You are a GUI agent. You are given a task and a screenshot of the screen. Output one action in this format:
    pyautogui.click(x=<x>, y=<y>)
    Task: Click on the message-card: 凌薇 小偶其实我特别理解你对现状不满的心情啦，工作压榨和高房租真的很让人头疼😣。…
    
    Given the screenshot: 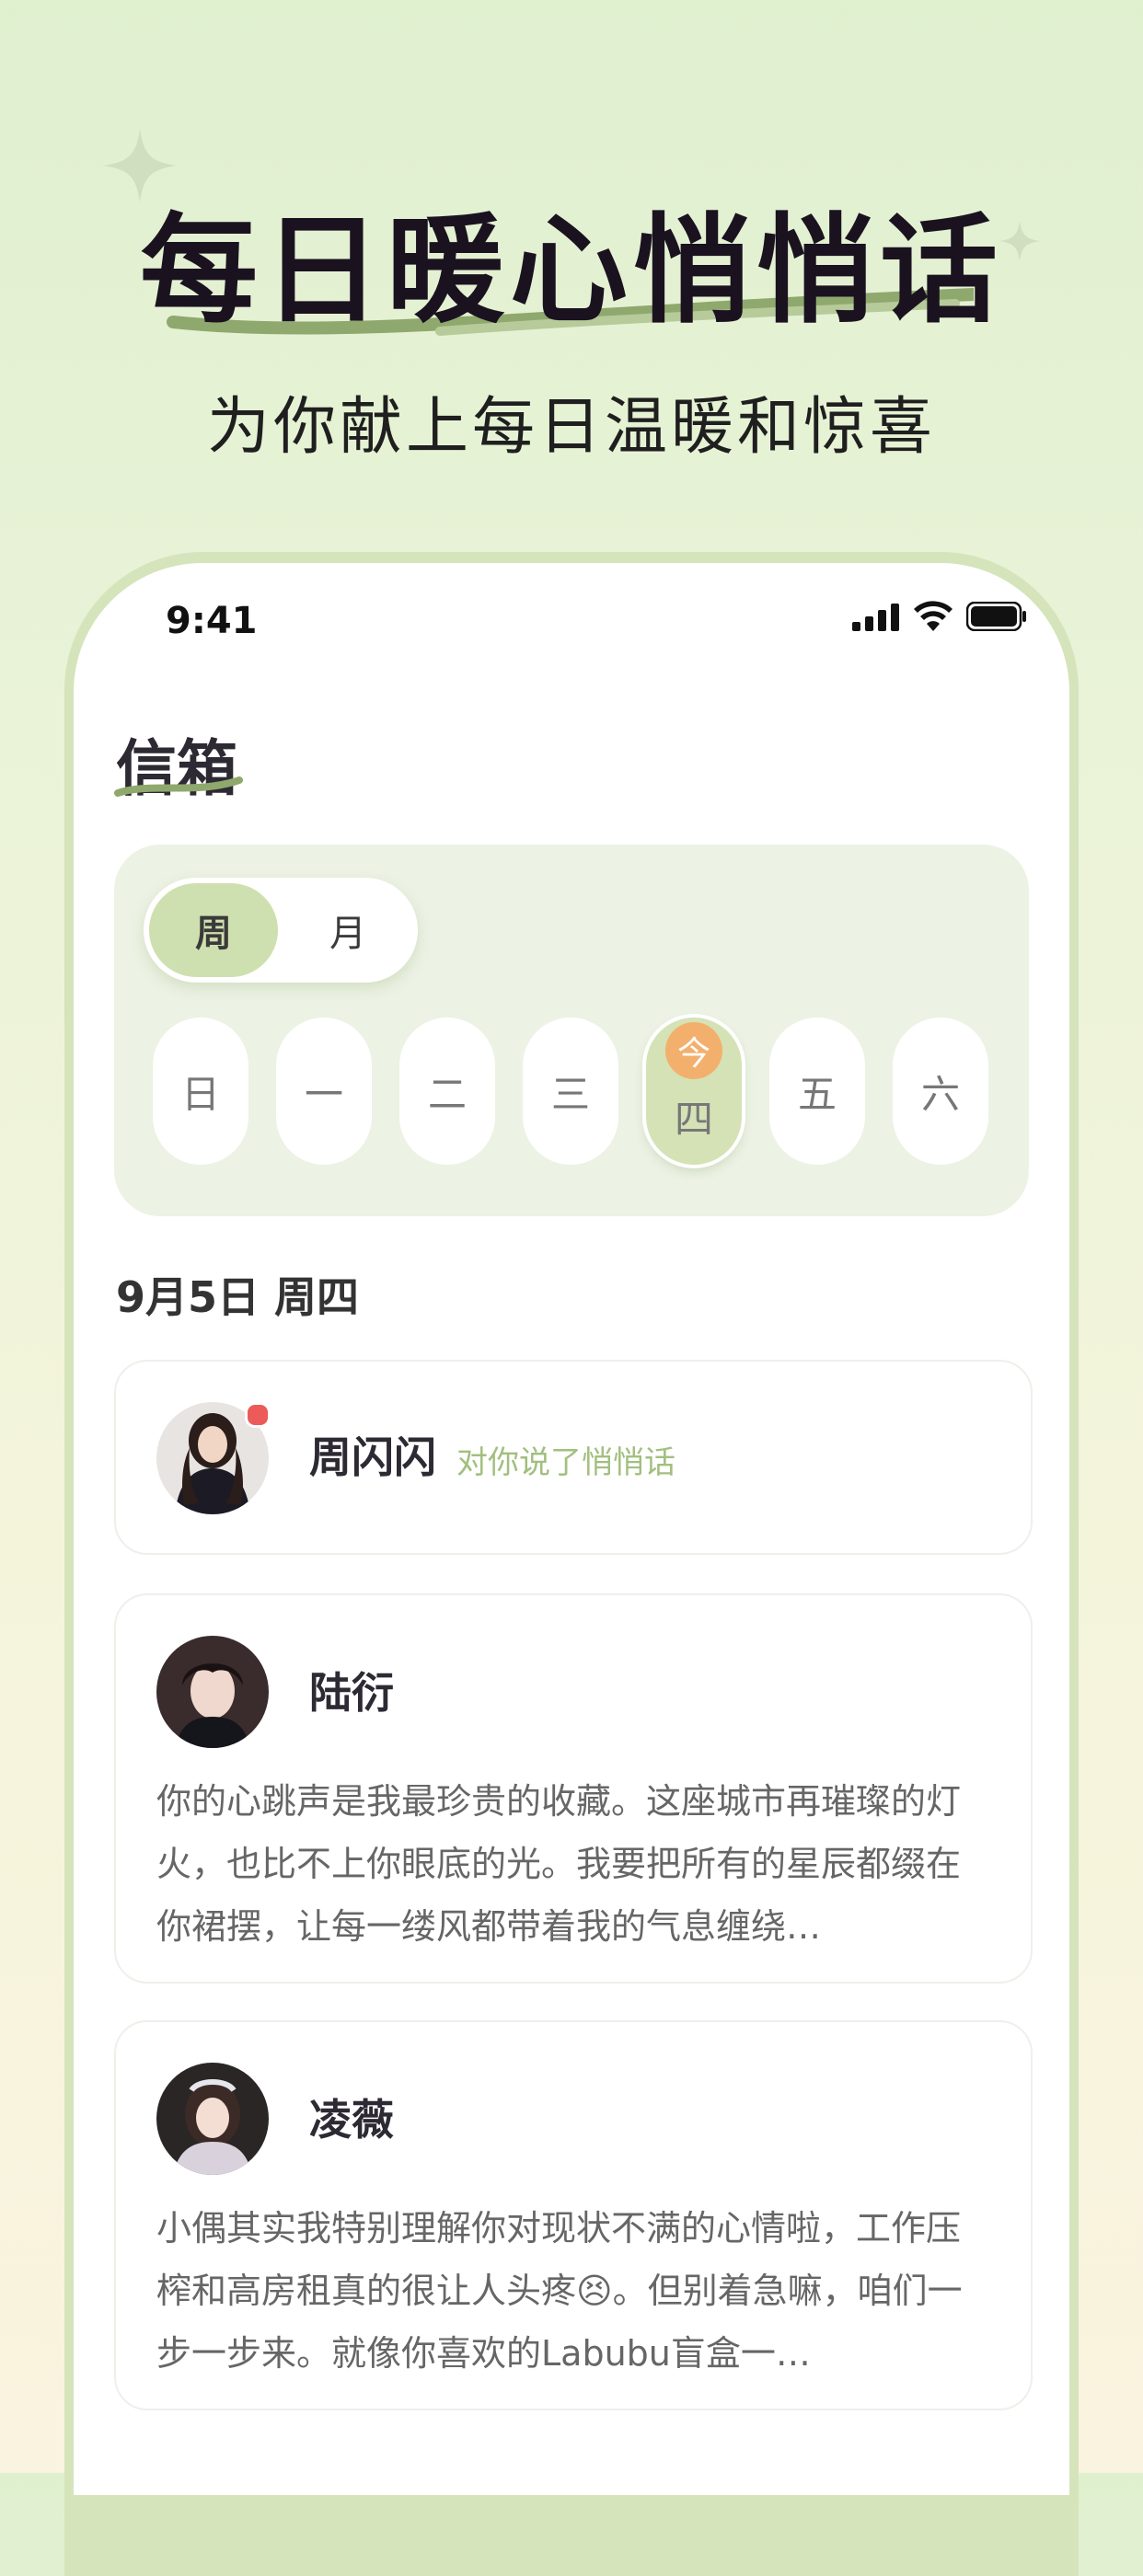 What is the action you would take?
    pyautogui.click(x=573, y=2215)
    